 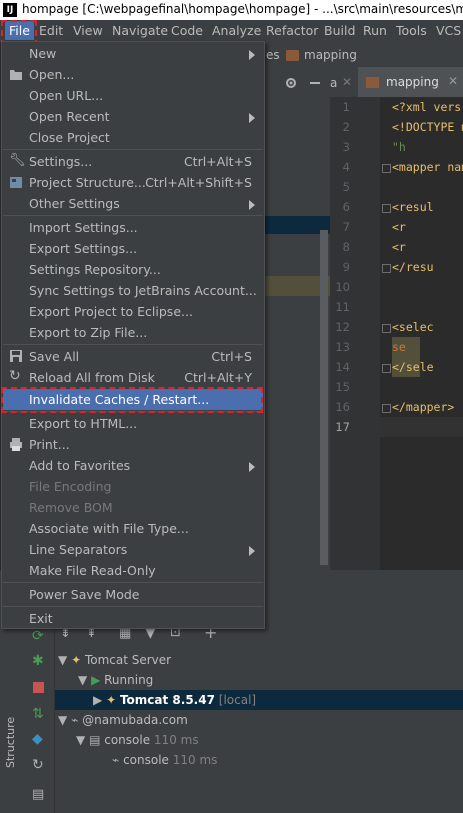 What do you see at coordinates (37, 739) in the screenshot?
I see `artifact-icon: ◆` at bounding box center [37, 739].